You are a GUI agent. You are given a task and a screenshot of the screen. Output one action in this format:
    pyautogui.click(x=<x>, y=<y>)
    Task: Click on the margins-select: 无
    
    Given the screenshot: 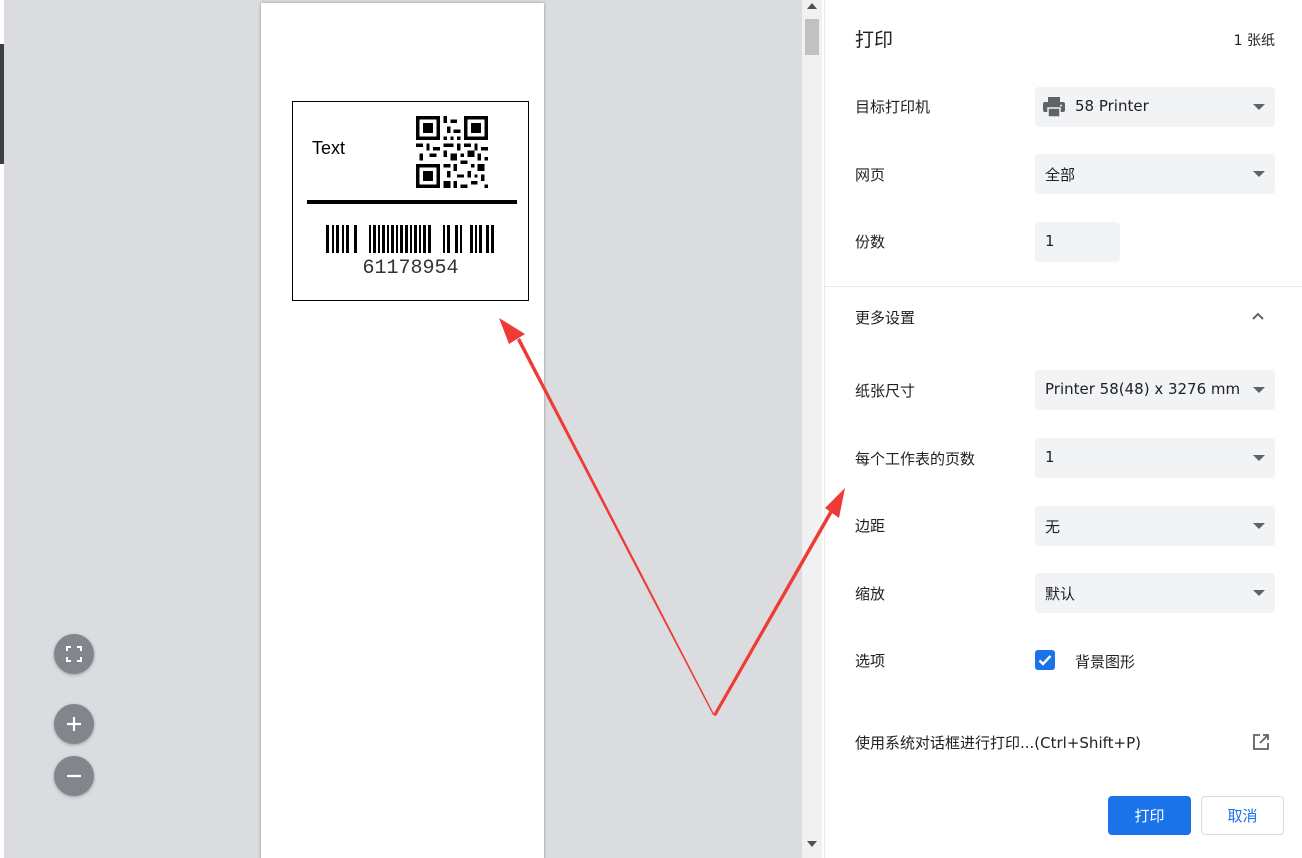 What is the action you would take?
    pyautogui.click(x=1155, y=526)
    